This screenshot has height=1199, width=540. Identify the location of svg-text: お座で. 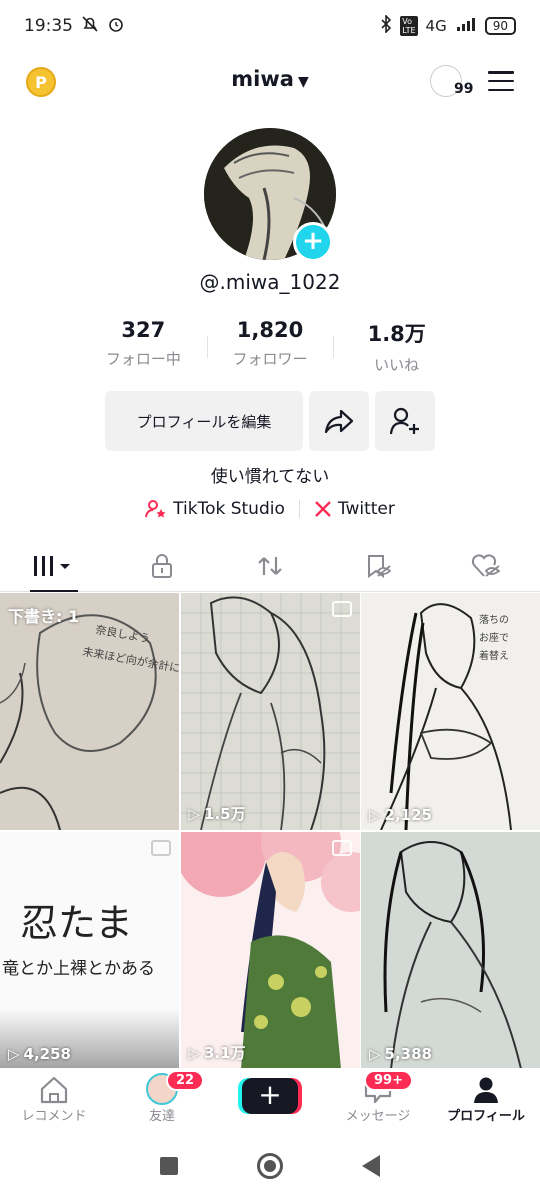
(494, 637).